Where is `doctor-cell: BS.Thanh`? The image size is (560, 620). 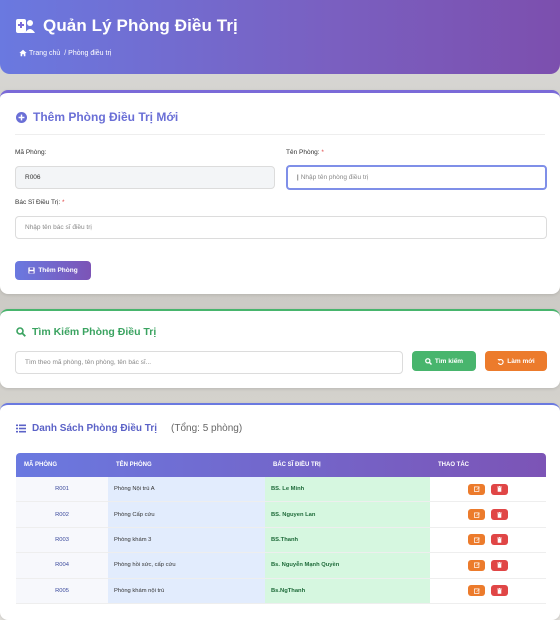
doctor-cell: BS.Thanh is located at coordinates (347, 540).